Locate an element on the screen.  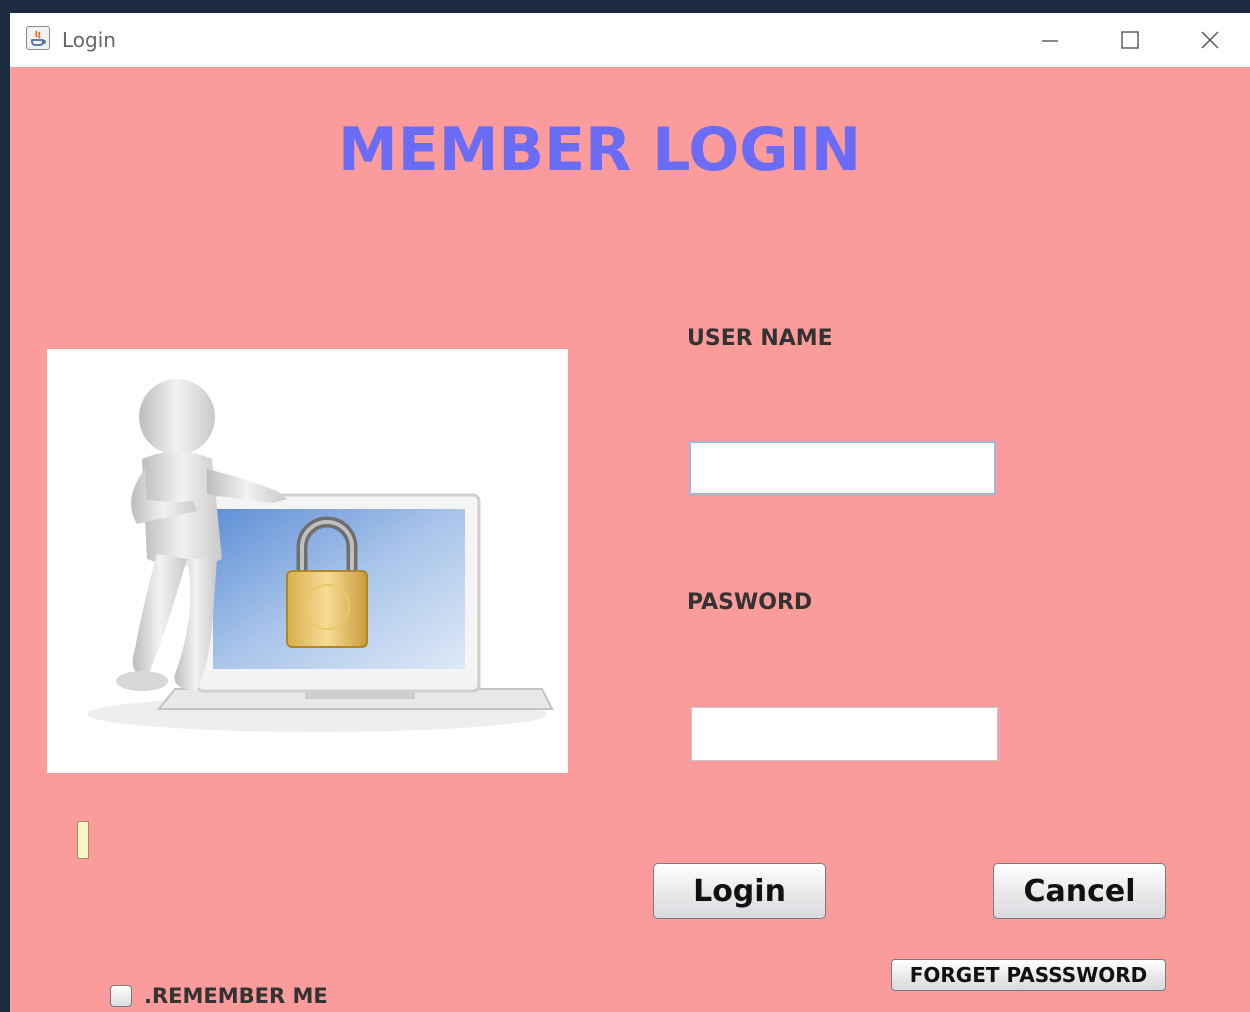
username-input is located at coordinates (842, 468).